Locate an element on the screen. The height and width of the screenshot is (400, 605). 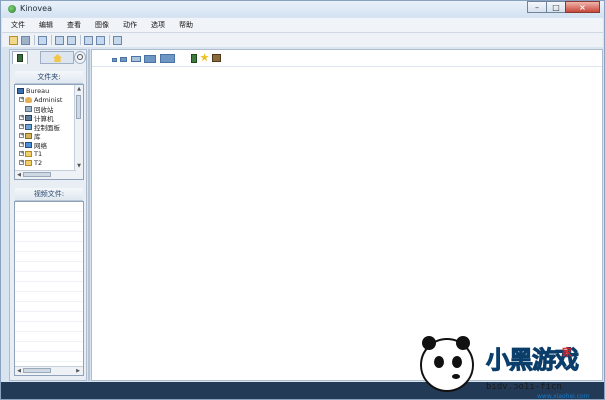
tree-item-label: T1 is located at coordinates (38, 153).